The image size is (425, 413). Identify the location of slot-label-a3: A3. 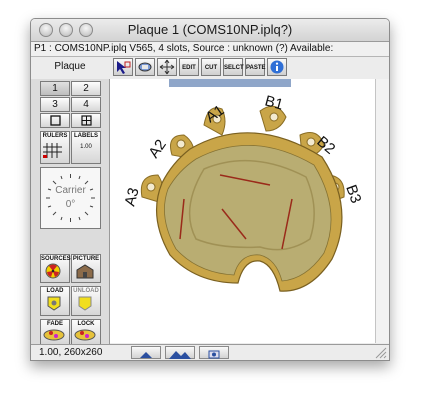
(131, 197).